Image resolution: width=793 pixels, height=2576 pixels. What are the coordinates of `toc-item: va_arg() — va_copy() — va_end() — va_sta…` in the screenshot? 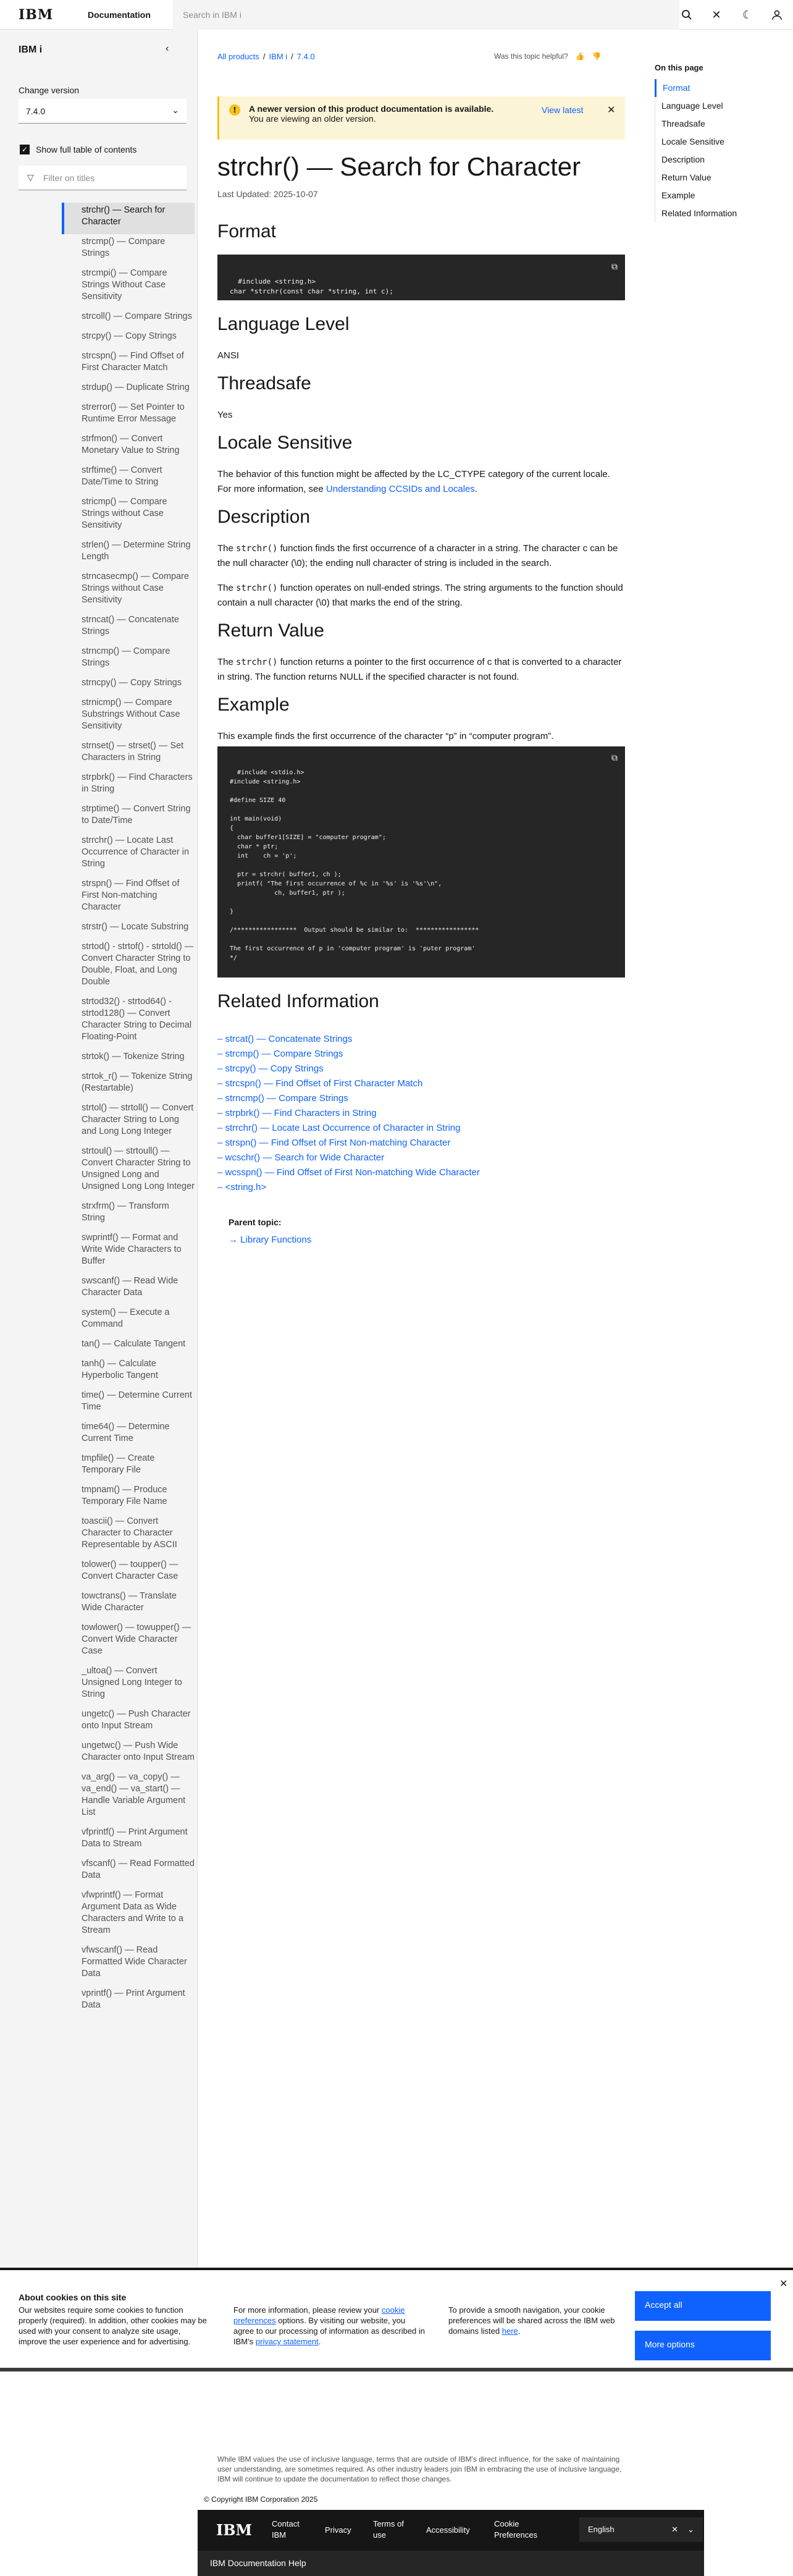 It's located at (128, 1797).